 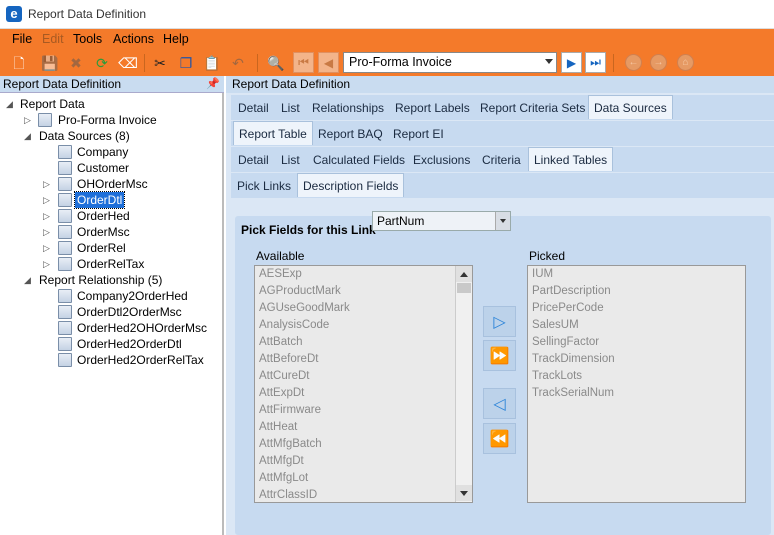 I want to click on list-item: AttMfgLot, so click(x=283, y=478).